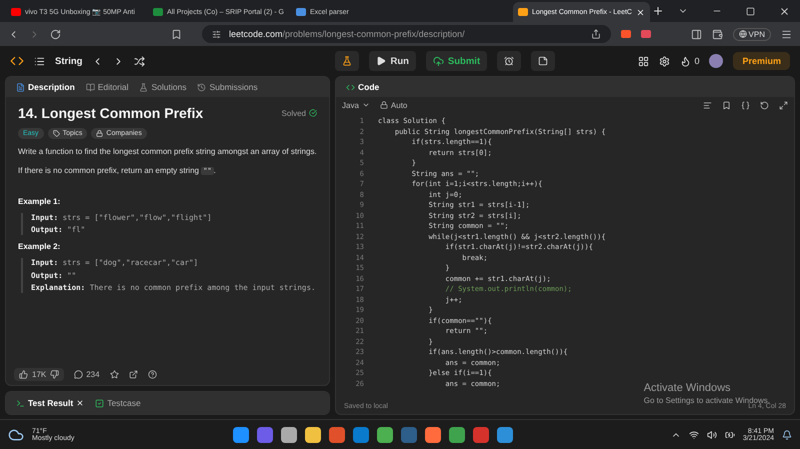 Image resolution: width=800 pixels, height=449 pixels. What do you see at coordinates (87, 374) in the screenshot?
I see `comments-button: 234` at bounding box center [87, 374].